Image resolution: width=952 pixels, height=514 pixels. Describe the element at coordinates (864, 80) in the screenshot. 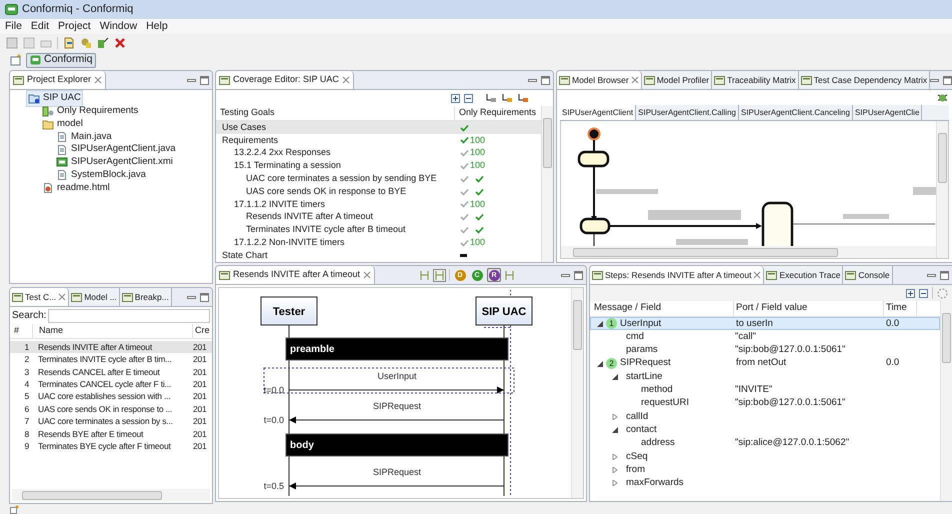

I see `view-tab: Test Case Dependency Matrix` at that location.